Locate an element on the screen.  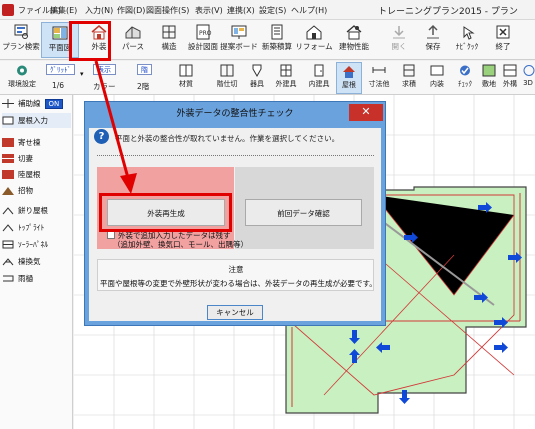
check-button: ﾁｪｯｸ is located at coordinates (465, 78).